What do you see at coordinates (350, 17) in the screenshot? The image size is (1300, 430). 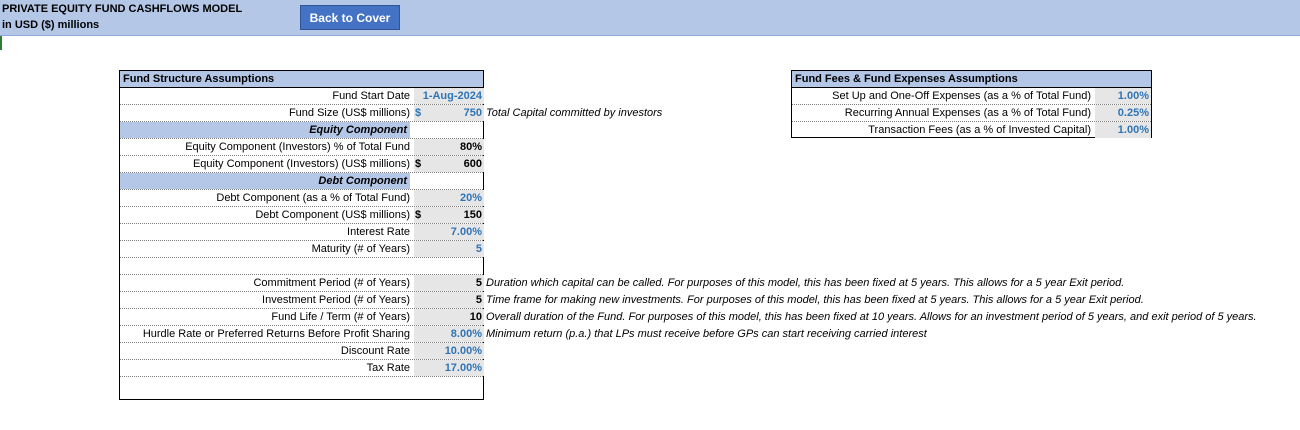 I see `back-to-cover-button: Back to Cover` at bounding box center [350, 17].